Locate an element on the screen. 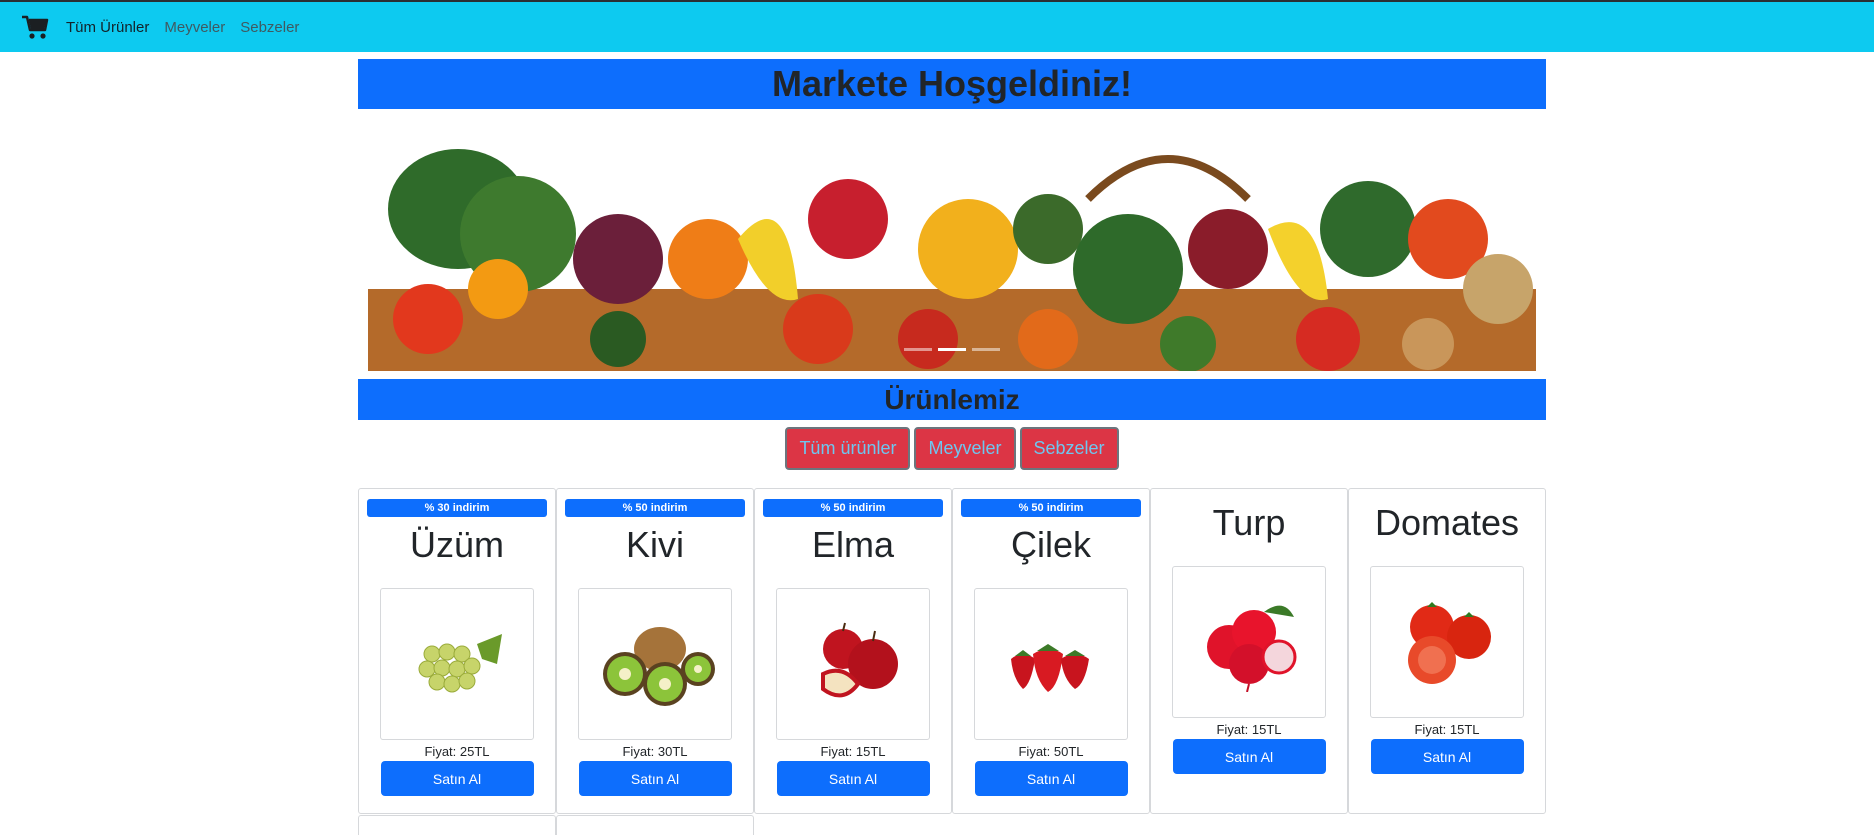  product-name: Turp is located at coordinates (1249, 522).